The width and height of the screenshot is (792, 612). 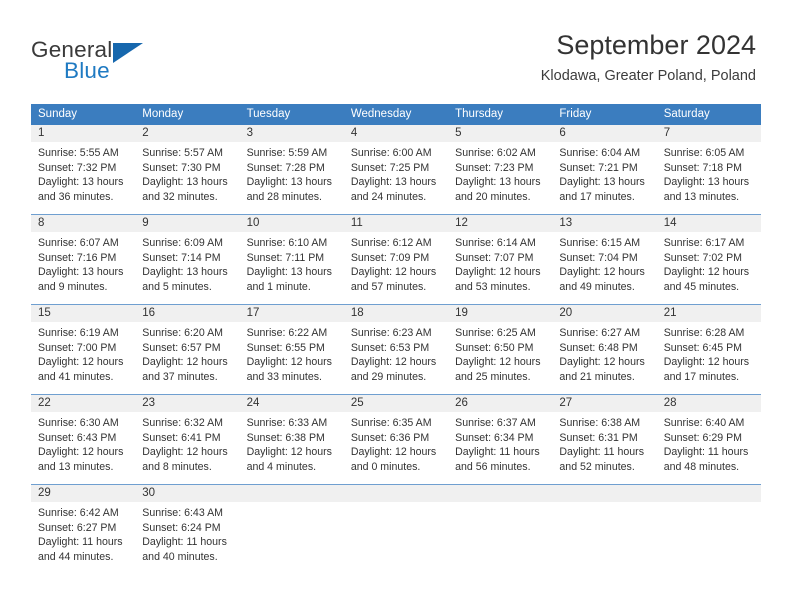 What do you see at coordinates (600, 153) in the screenshot?
I see `day-info-line: Sunrise: 6:04 AM` at bounding box center [600, 153].